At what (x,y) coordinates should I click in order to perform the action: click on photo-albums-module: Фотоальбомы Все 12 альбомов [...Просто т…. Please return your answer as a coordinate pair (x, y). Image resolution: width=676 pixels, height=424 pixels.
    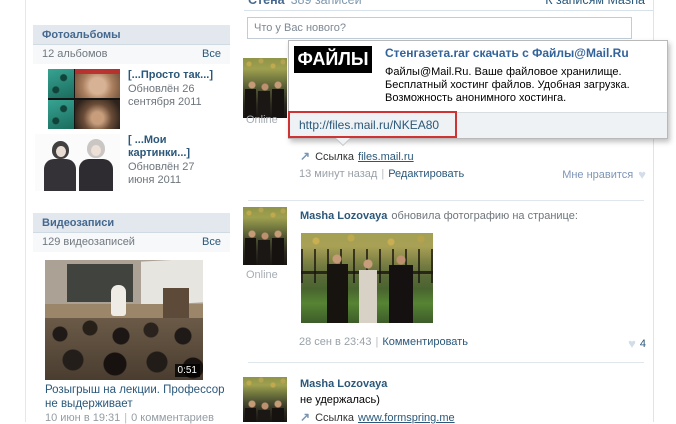
    Looking at the image, I should click on (131, 108).